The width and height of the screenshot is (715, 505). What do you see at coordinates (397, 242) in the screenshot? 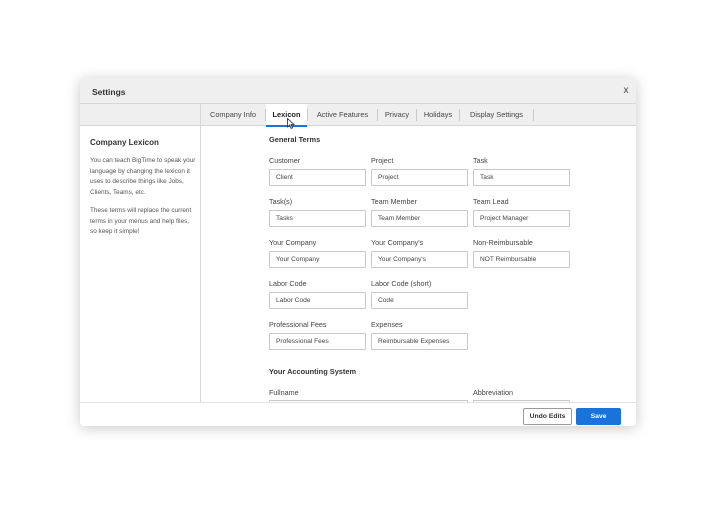
I see `field-label: Your Company's` at bounding box center [397, 242].